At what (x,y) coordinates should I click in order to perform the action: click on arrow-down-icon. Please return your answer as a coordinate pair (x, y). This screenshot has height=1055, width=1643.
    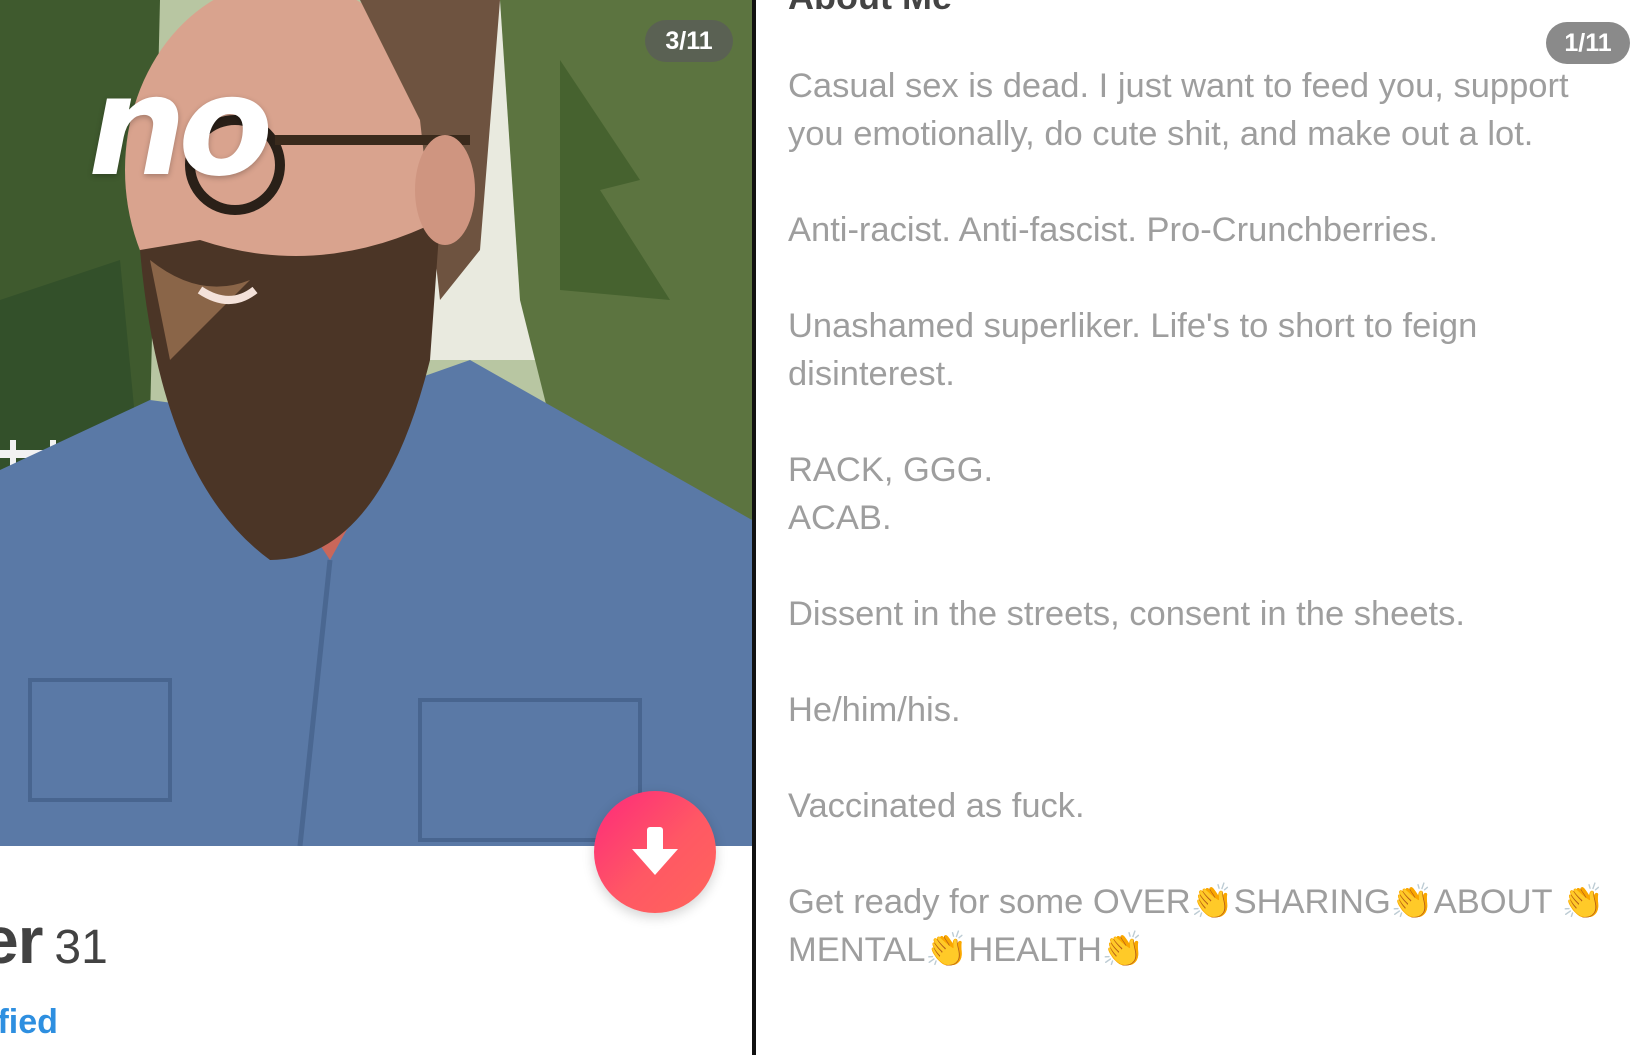
    Looking at the image, I should click on (655, 851).